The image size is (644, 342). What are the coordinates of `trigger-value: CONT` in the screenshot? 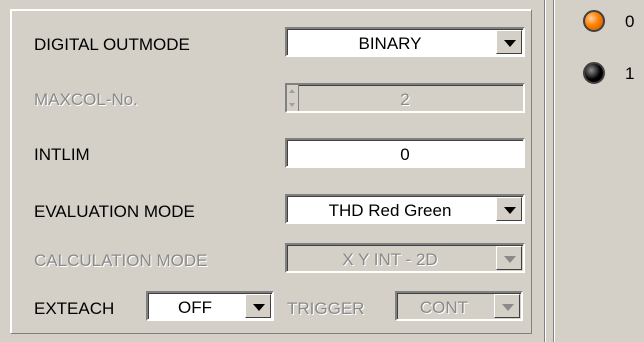 It's located at (444, 307).